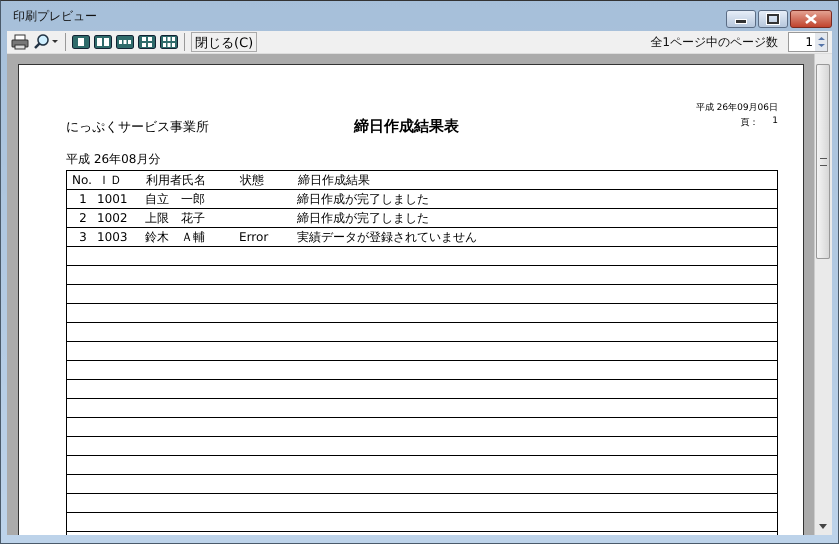 The image size is (839, 544). I want to click on printer-icon, so click(20, 42).